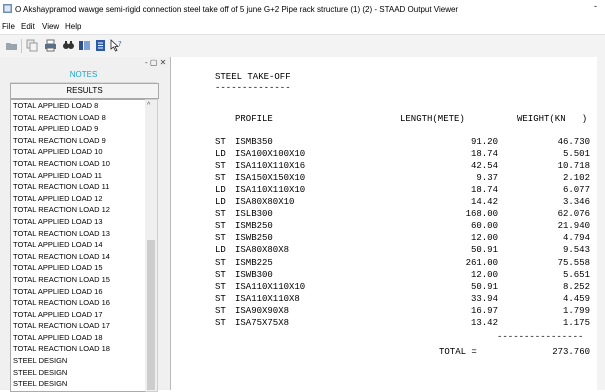 This screenshot has height=392, width=605. I want to click on print-icon, so click(50, 45).